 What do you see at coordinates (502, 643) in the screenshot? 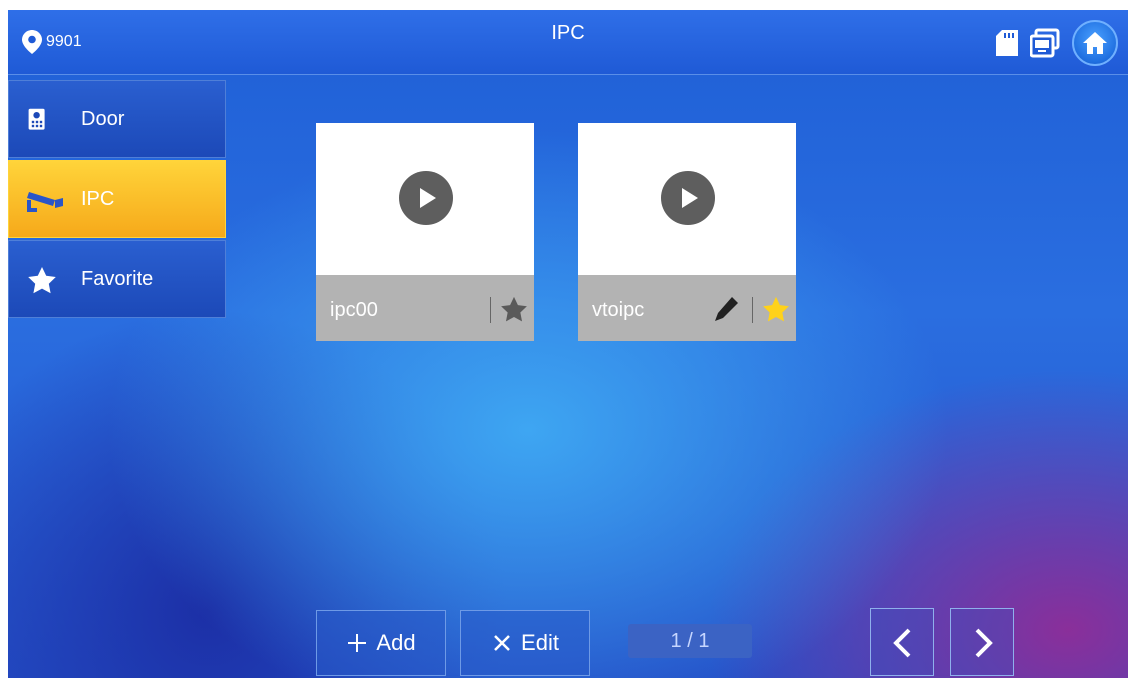
I see `close-icon` at bounding box center [502, 643].